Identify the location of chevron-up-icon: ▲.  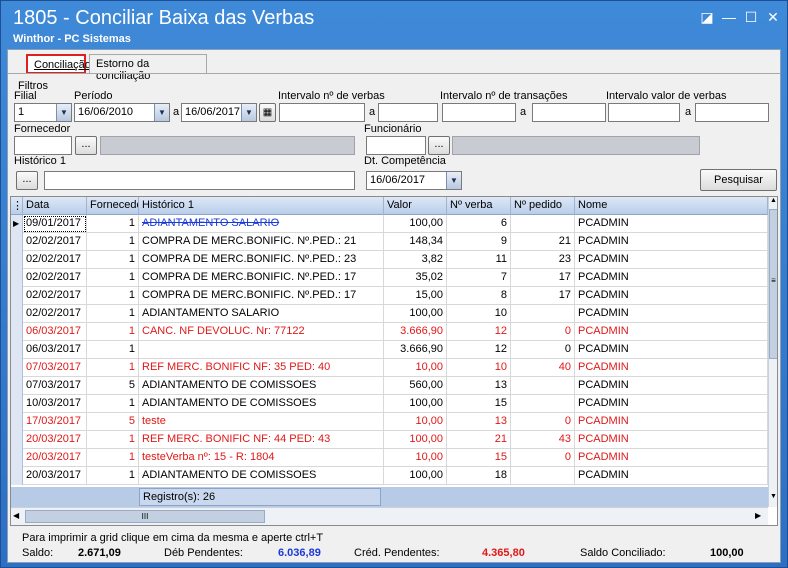
(773, 203).